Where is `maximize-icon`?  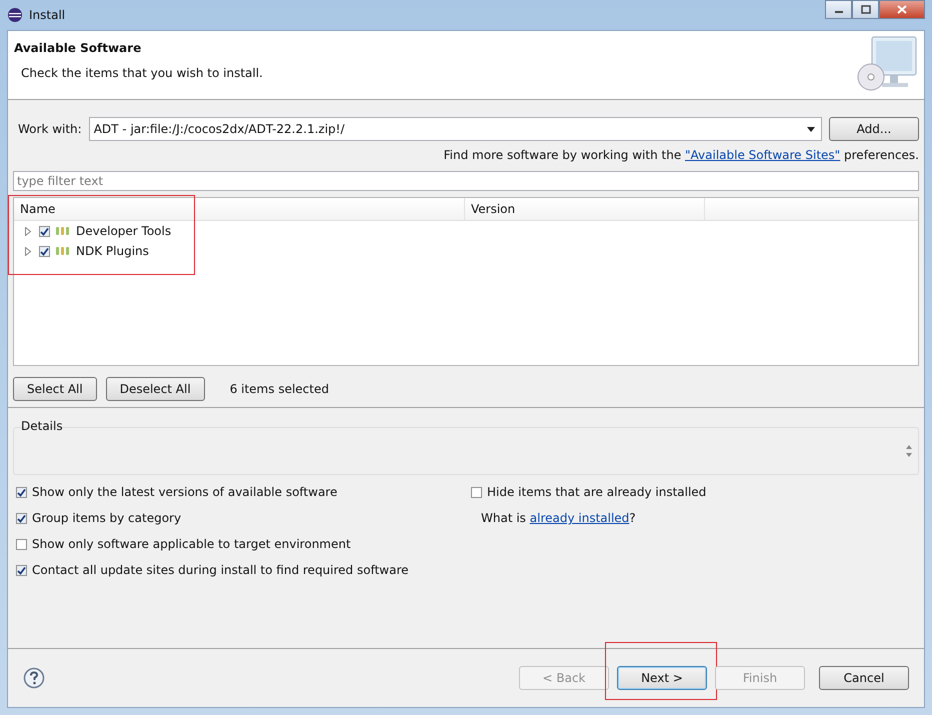 maximize-icon is located at coordinates (865, 9).